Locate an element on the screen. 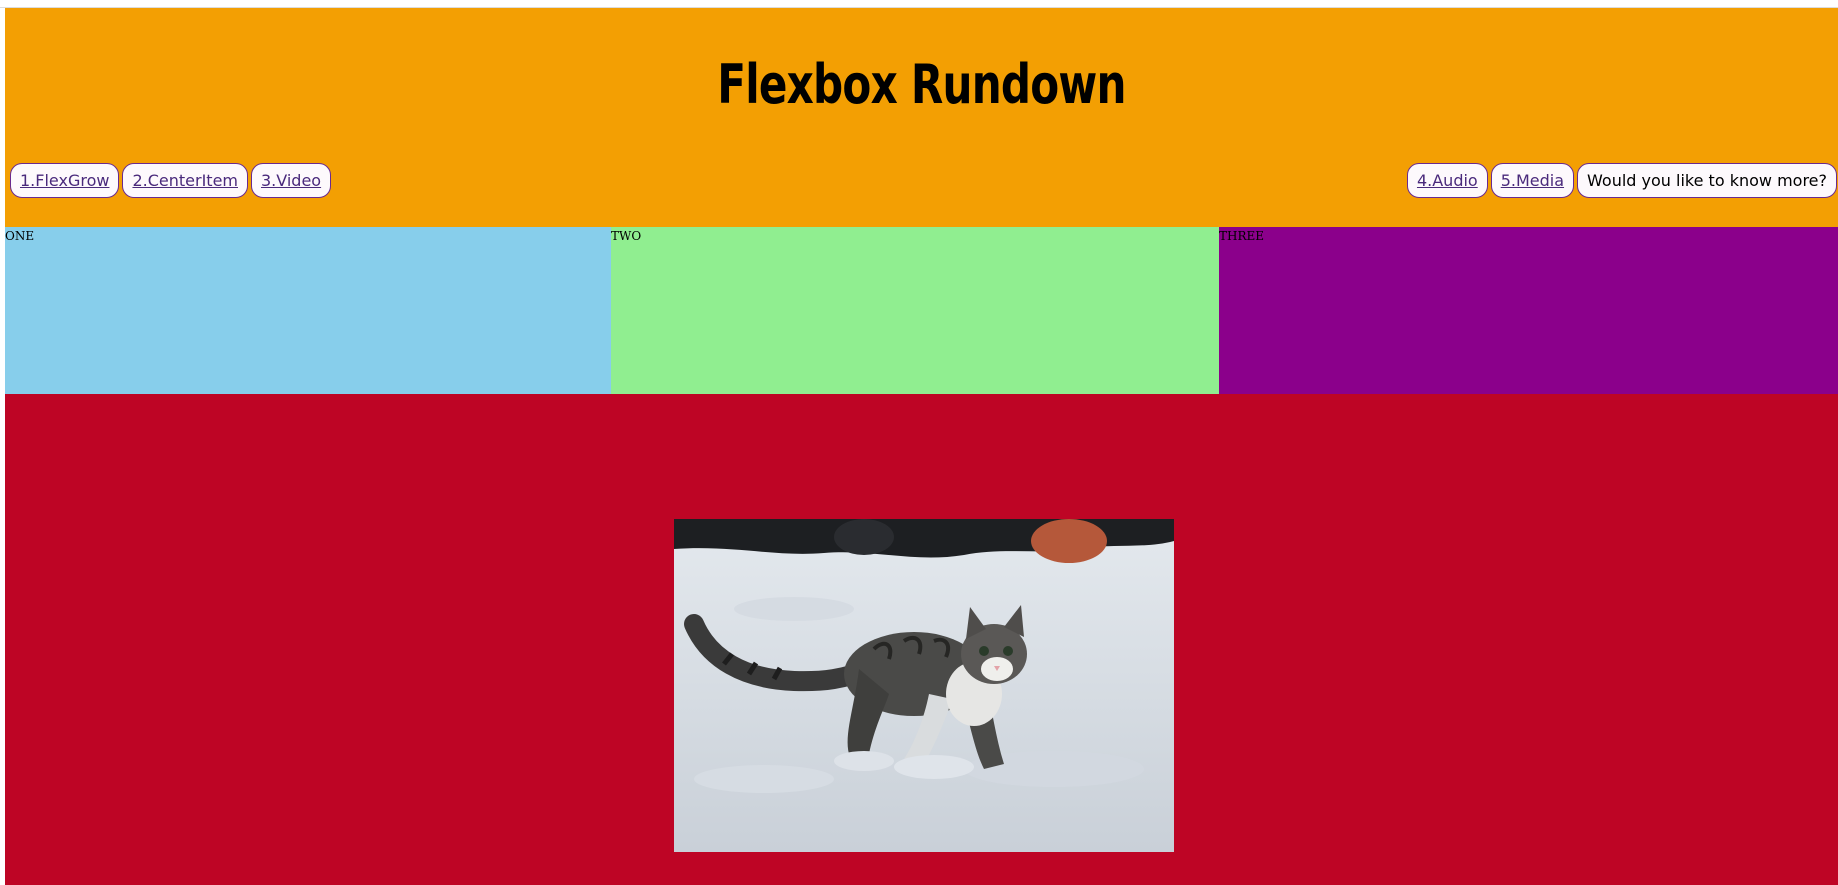 The image size is (1838, 885). nav-link-audio: 4.Audio is located at coordinates (1447, 180).